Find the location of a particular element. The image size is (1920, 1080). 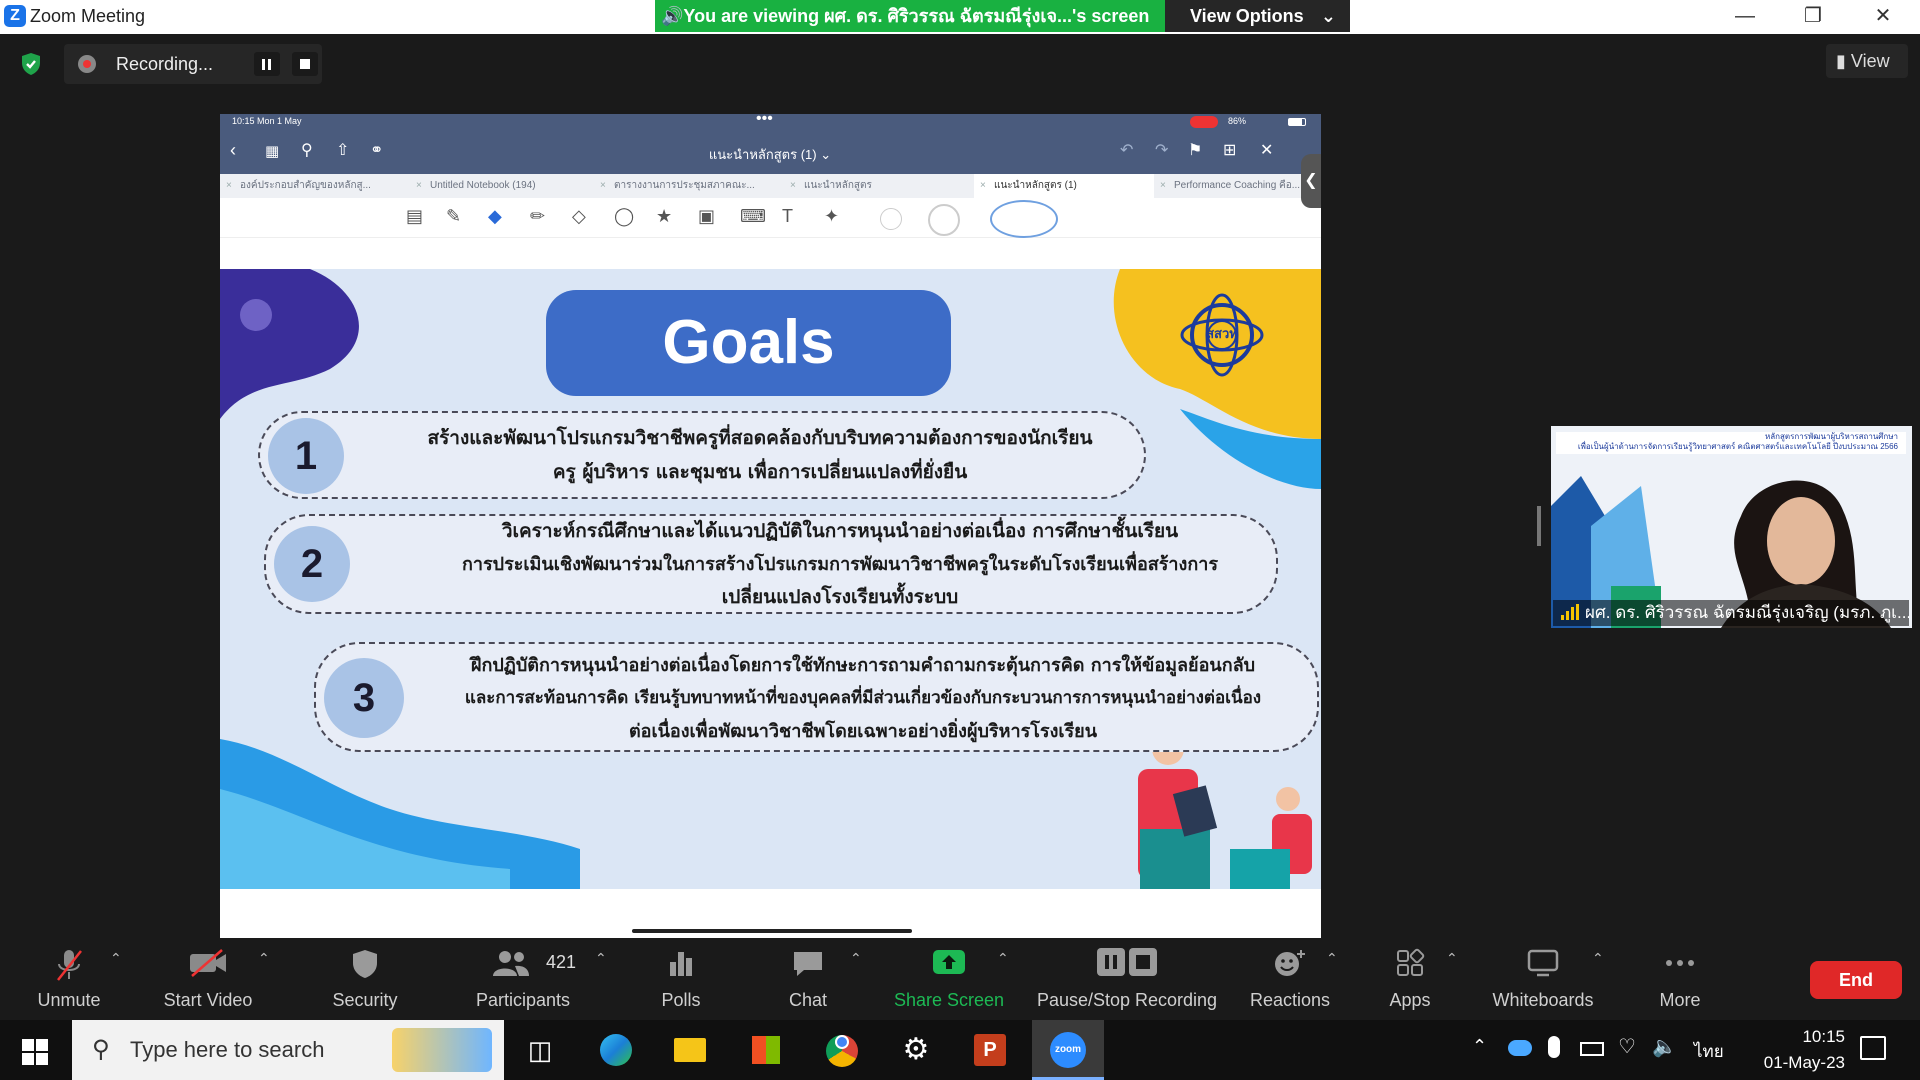

close-doc-icon: ✕ is located at coordinates (1266, 150).